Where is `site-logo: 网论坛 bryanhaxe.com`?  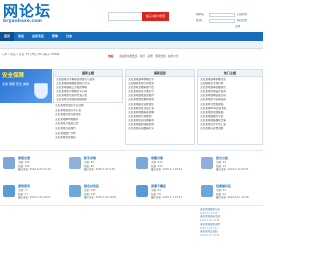
site-logo: 网论坛 bryanhaxe.com is located at coordinates (31, 15).